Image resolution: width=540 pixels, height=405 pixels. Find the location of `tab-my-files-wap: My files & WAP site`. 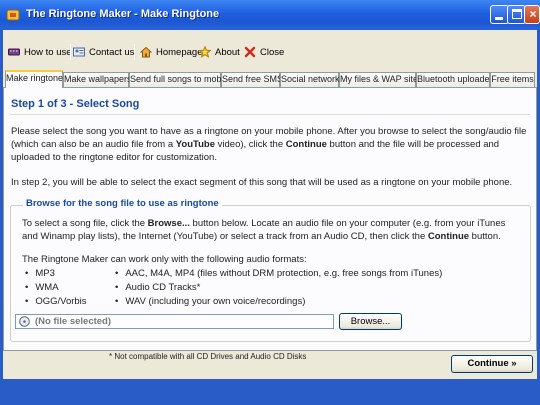

tab-my-files-wap: My files & WAP site is located at coordinates (378, 79).